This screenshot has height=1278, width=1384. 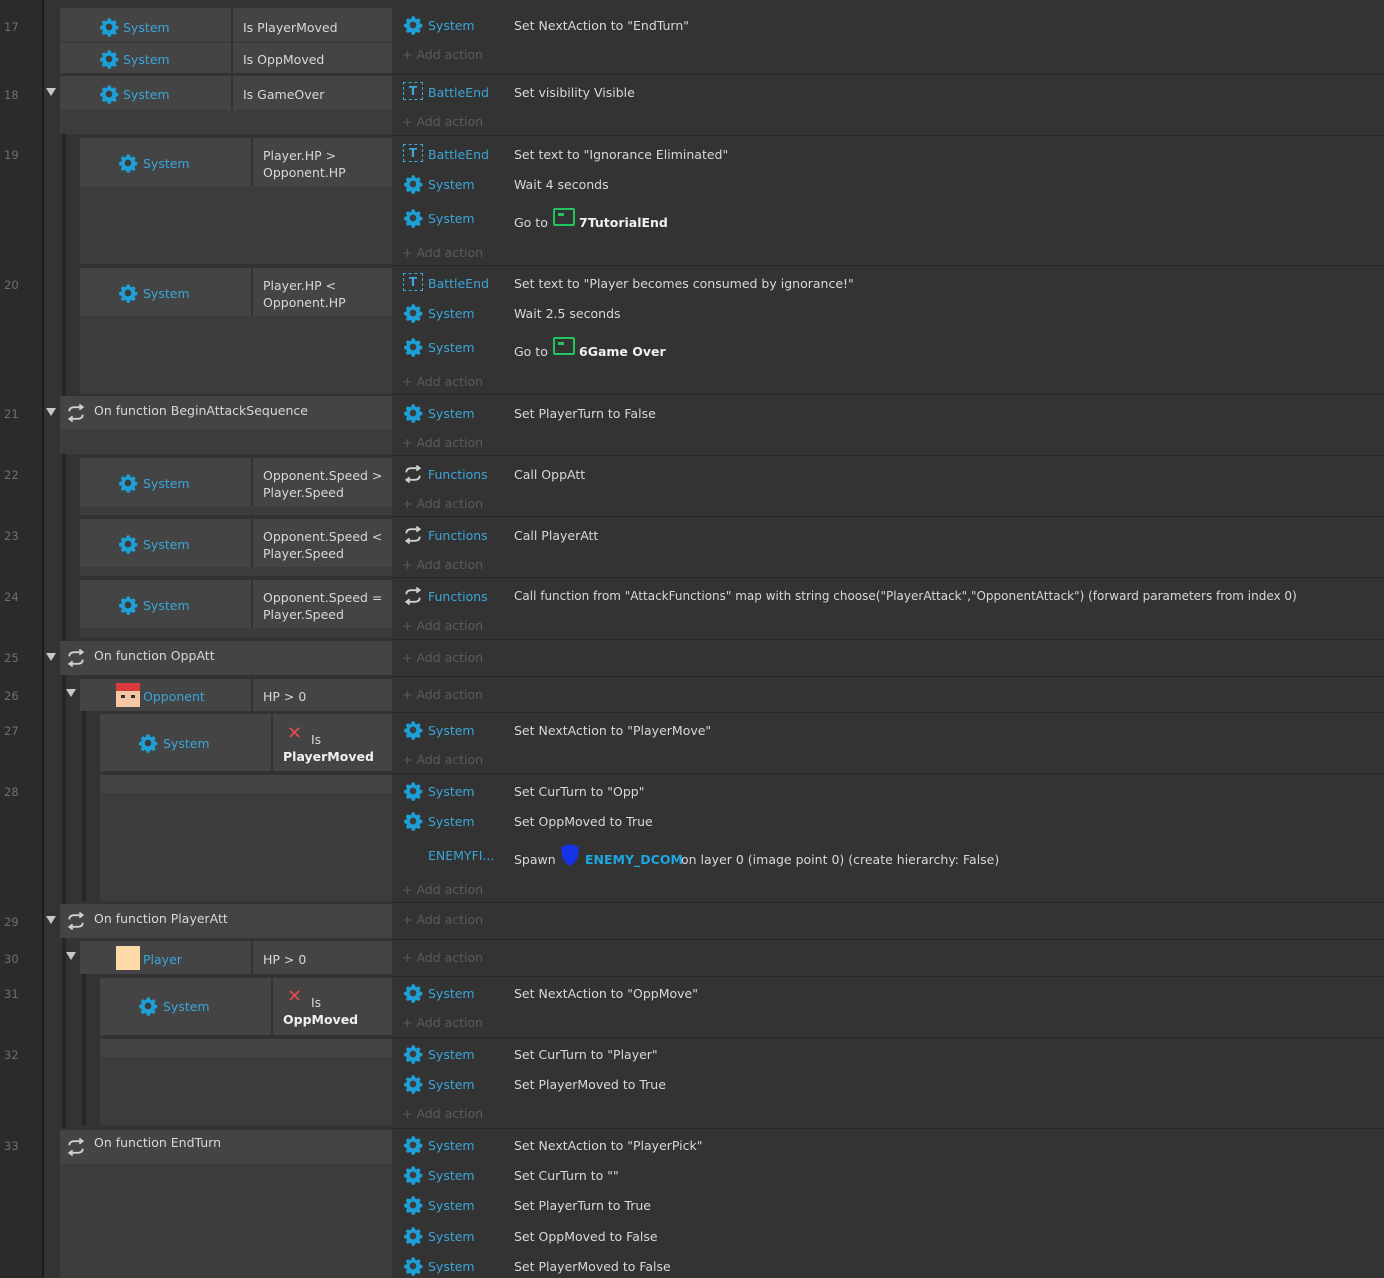 I want to click on condition-text: Is PlayerMoved, so click(x=290, y=27).